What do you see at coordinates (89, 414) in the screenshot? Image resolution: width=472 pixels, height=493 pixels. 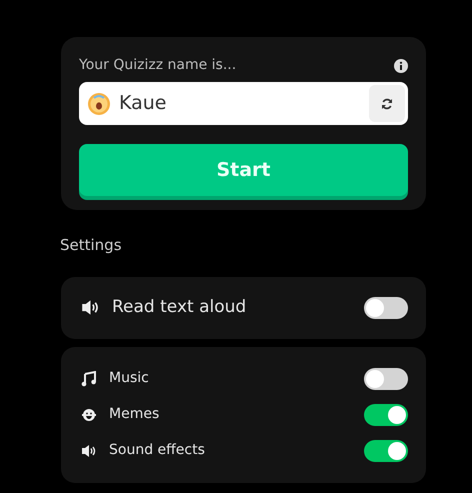 I see `laughing-face-icon` at bounding box center [89, 414].